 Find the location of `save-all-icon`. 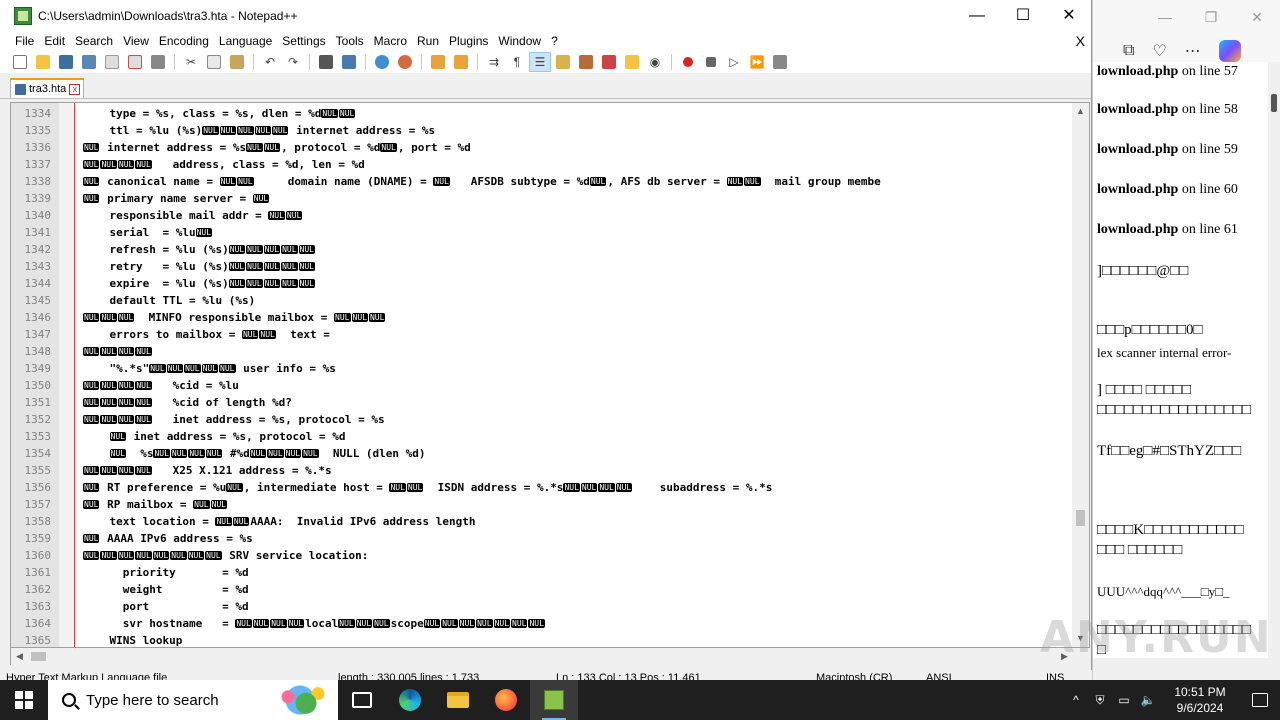

save-all-icon is located at coordinates (89, 62).